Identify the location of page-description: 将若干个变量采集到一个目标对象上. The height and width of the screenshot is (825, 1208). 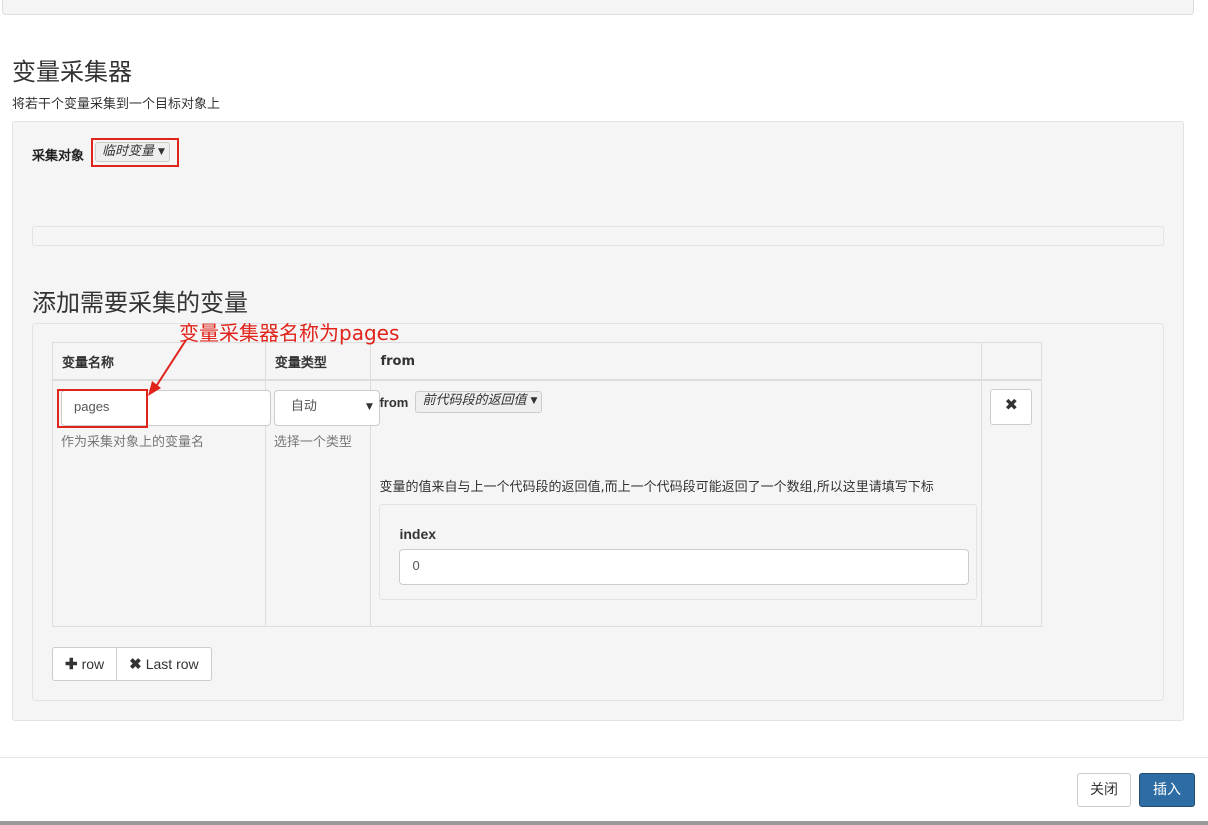
(116, 104).